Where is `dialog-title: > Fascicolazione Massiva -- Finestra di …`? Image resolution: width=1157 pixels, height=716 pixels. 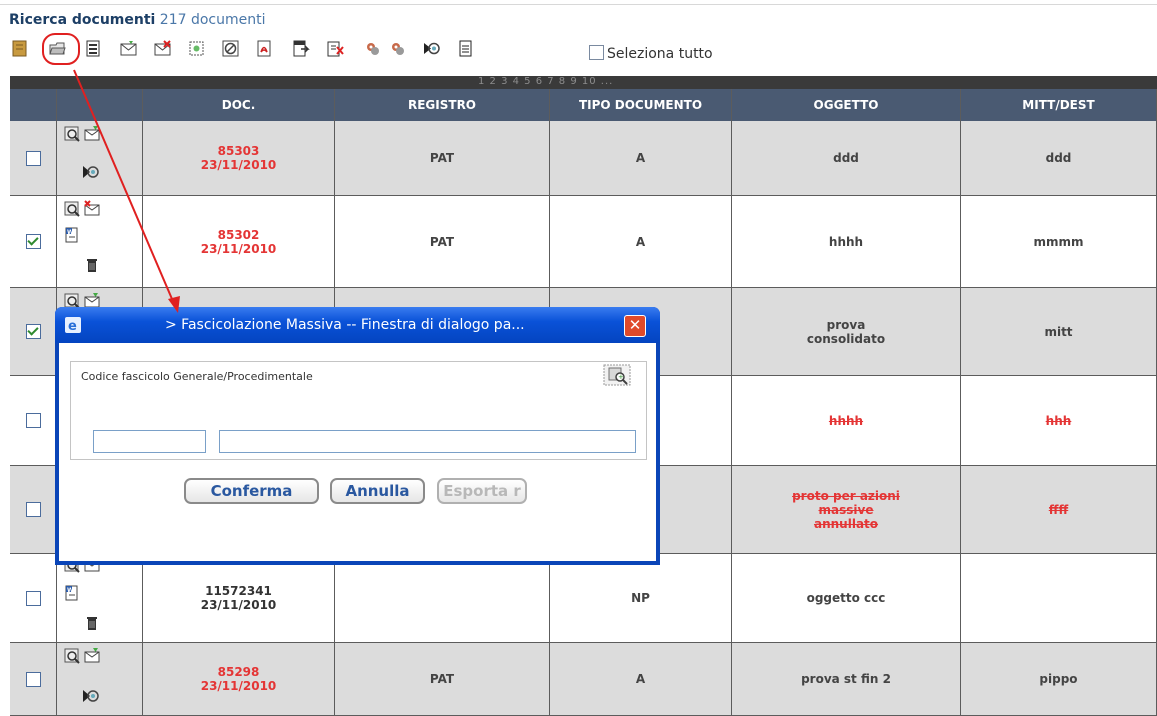
dialog-title: > Fascicolazione Massiva -- Finestra di … is located at coordinates (345, 325).